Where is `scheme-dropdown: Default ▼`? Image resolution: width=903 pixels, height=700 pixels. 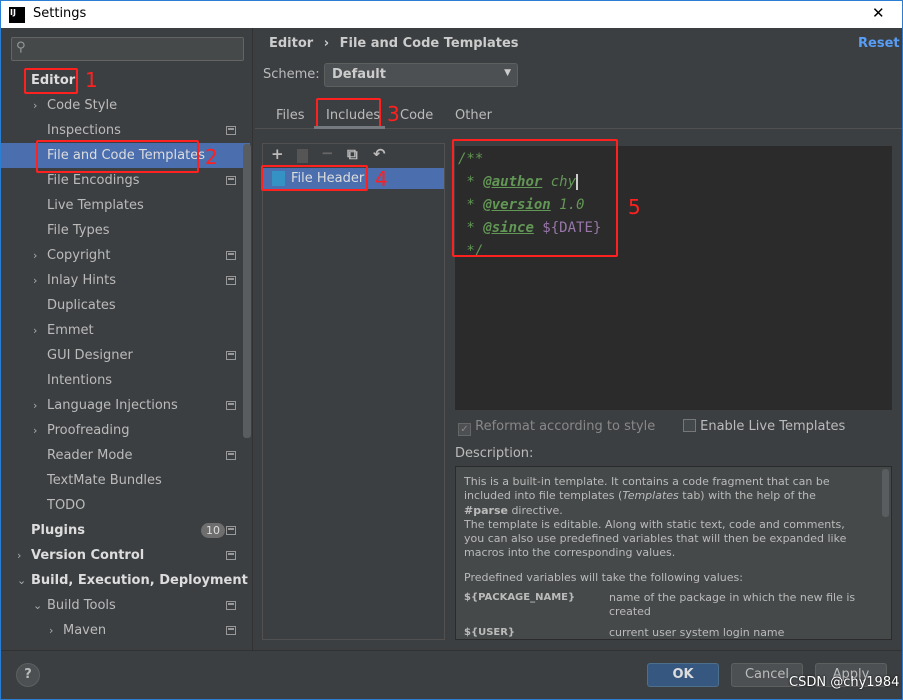
scheme-dropdown: Default ▼ is located at coordinates (421, 75).